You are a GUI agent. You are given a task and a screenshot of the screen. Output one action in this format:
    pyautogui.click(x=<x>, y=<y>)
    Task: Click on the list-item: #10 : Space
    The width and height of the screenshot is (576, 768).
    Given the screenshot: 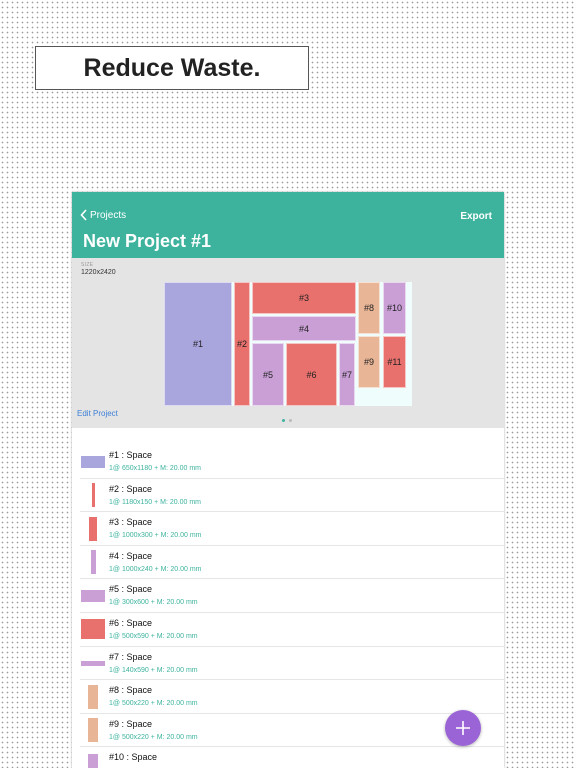 What is the action you would take?
    pyautogui.click(x=292, y=757)
    